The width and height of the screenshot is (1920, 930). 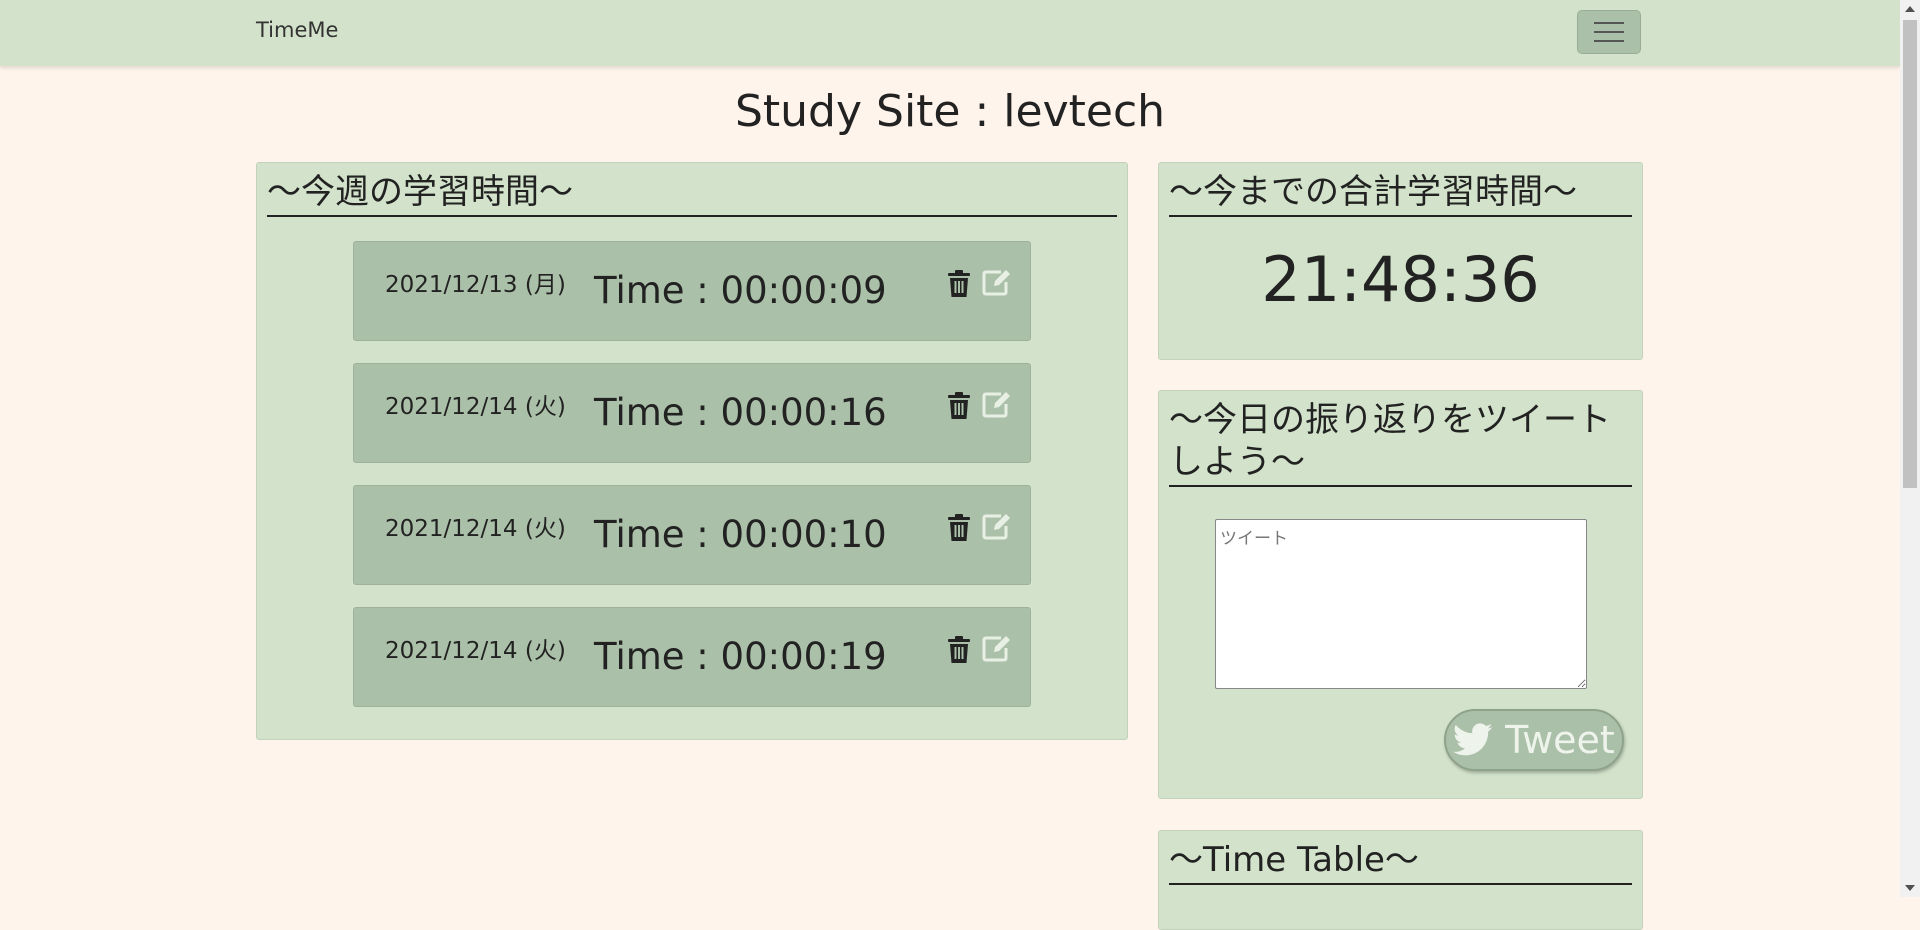 What do you see at coordinates (1560, 740) in the screenshot?
I see `tweet-button-label: Tweet` at bounding box center [1560, 740].